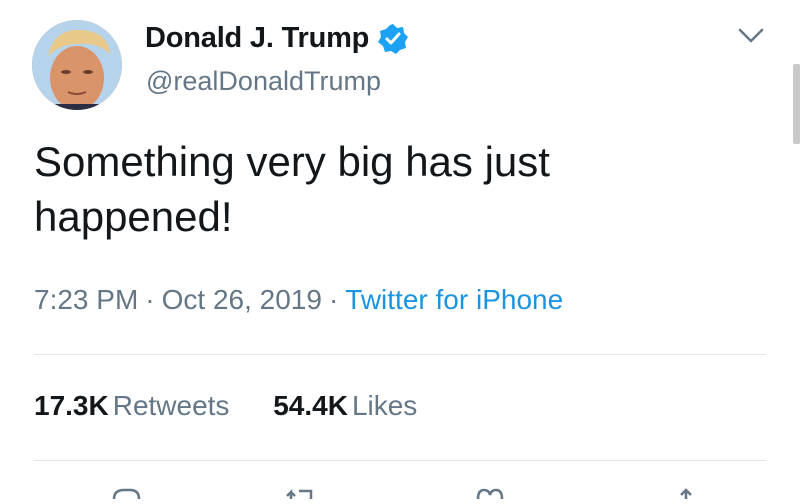 This screenshot has width=800, height=504. What do you see at coordinates (454, 299) in the screenshot?
I see `tweet-source-link: Twitter for iPhone` at bounding box center [454, 299].